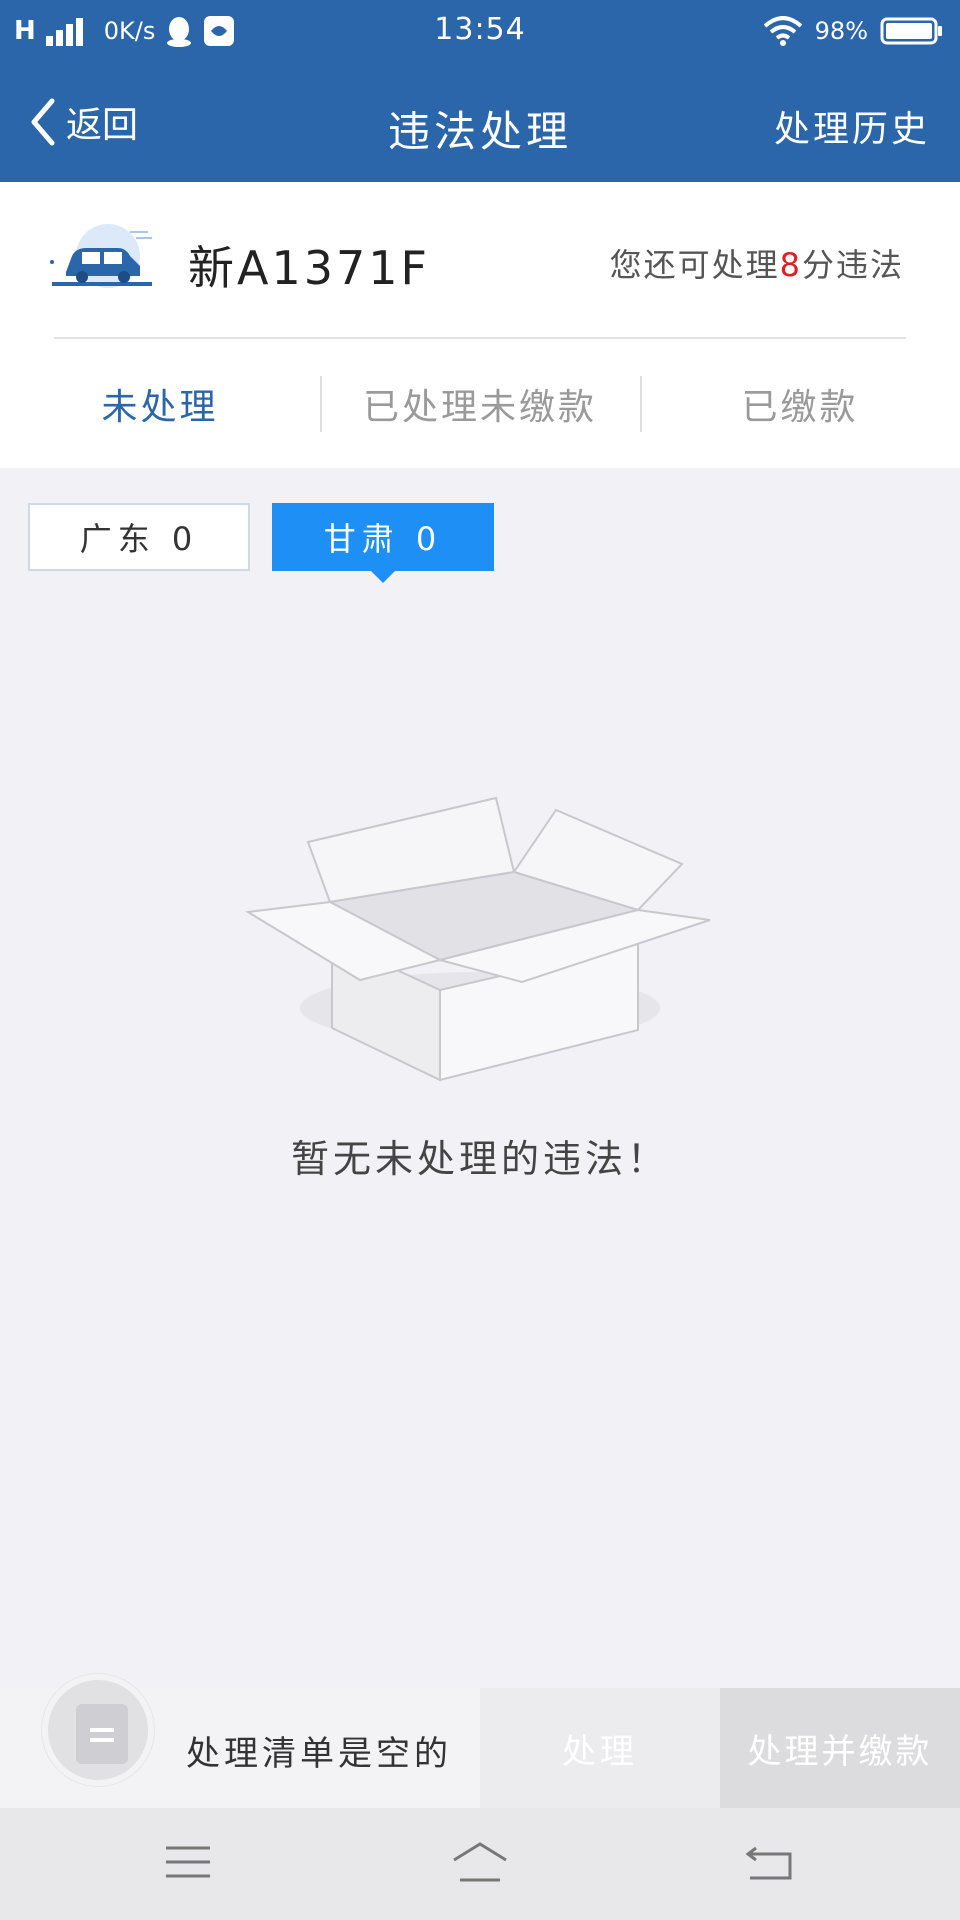  I want to click on tab-processed-unpaid: 已处理未缴款, so click(480, 404).